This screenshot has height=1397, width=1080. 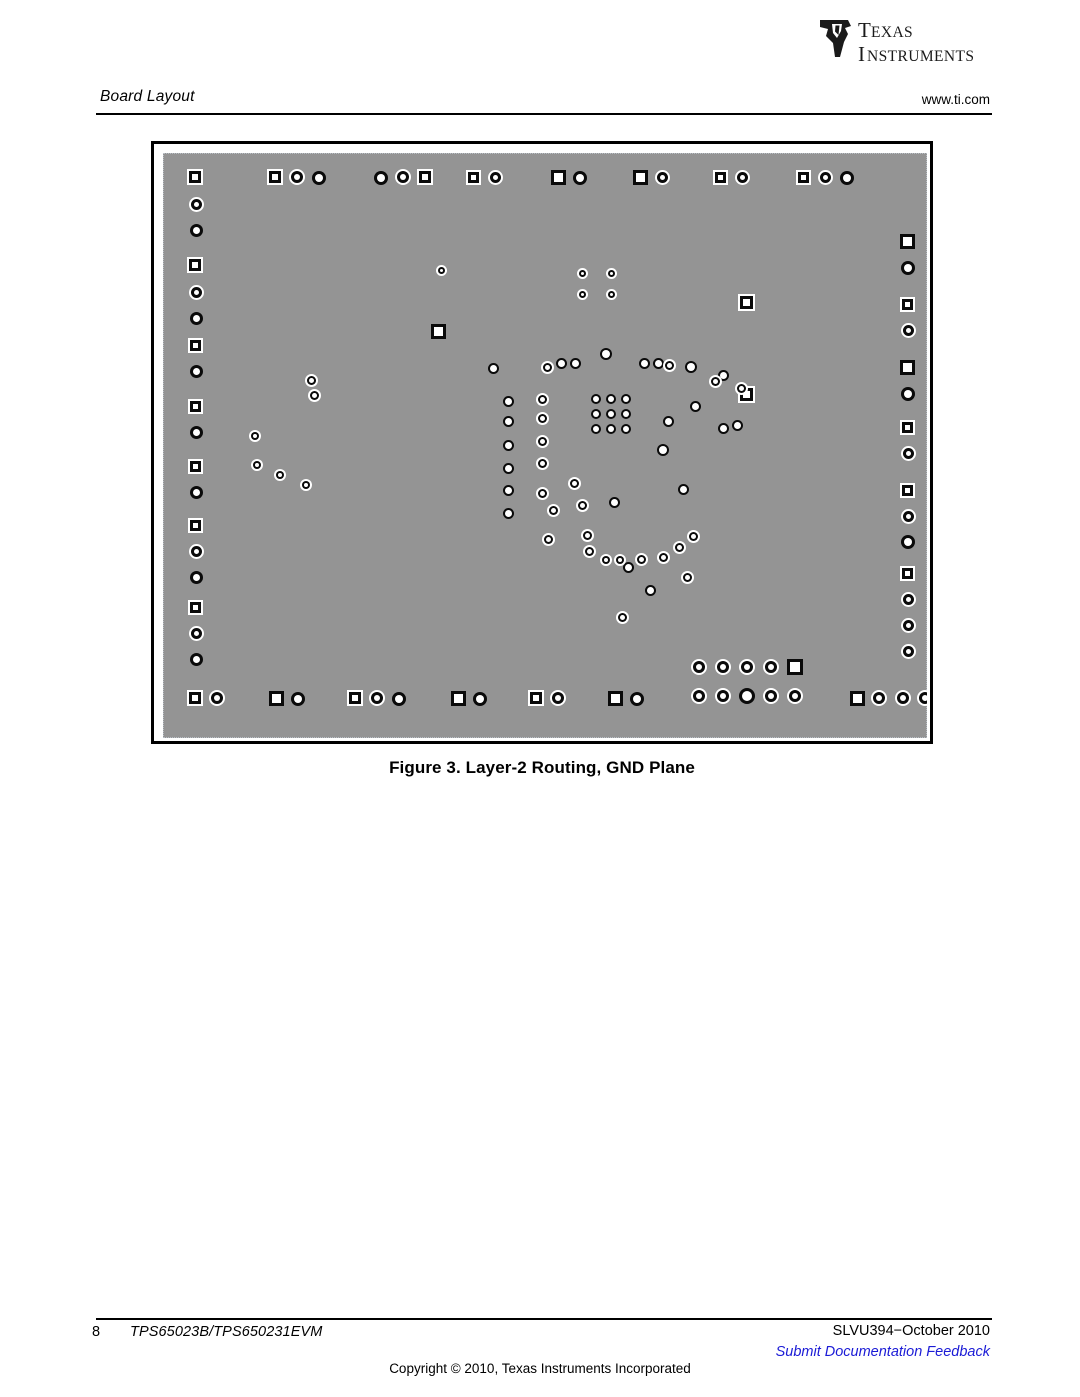 What do you see at coordinates (147, 96) in the screenshot?
I see `header-section-title: Board Layout` at bounding box center [147, 96].